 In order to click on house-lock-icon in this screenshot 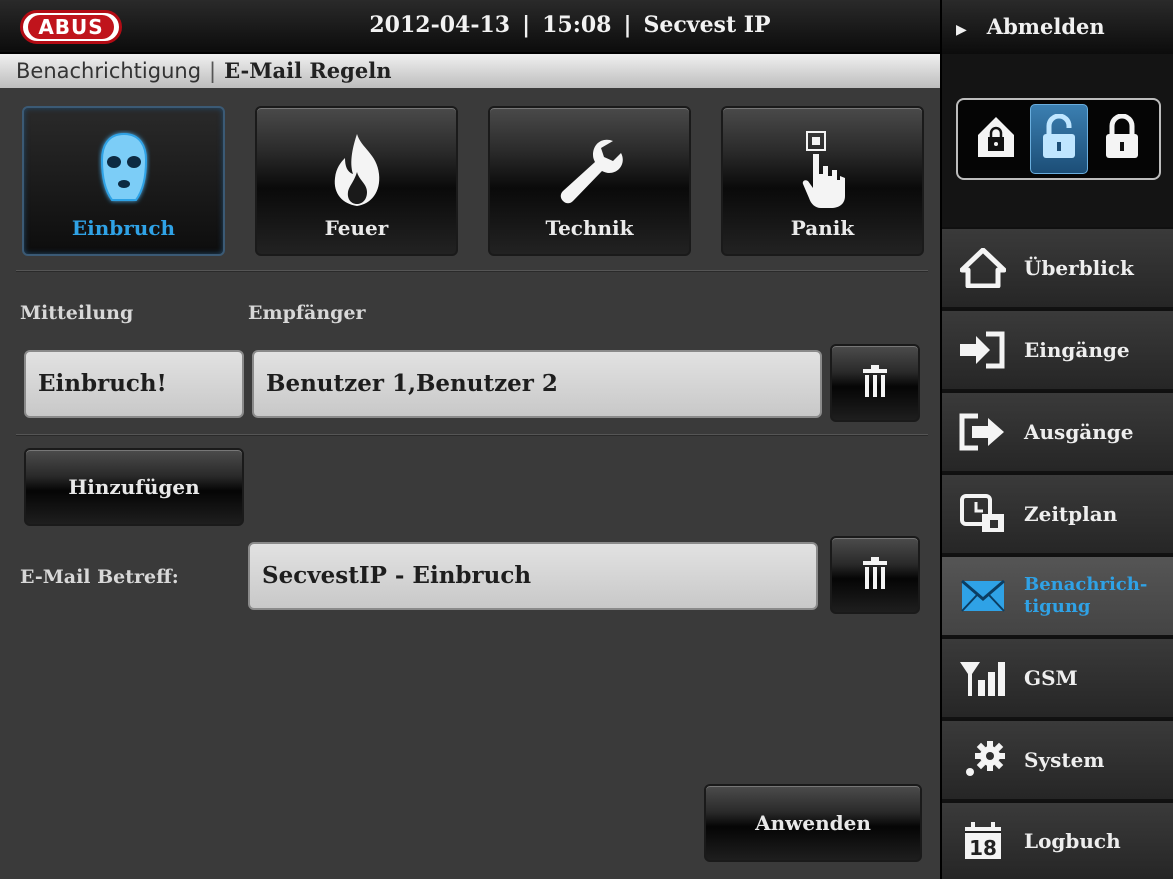, I will do `click(996, 139)`.